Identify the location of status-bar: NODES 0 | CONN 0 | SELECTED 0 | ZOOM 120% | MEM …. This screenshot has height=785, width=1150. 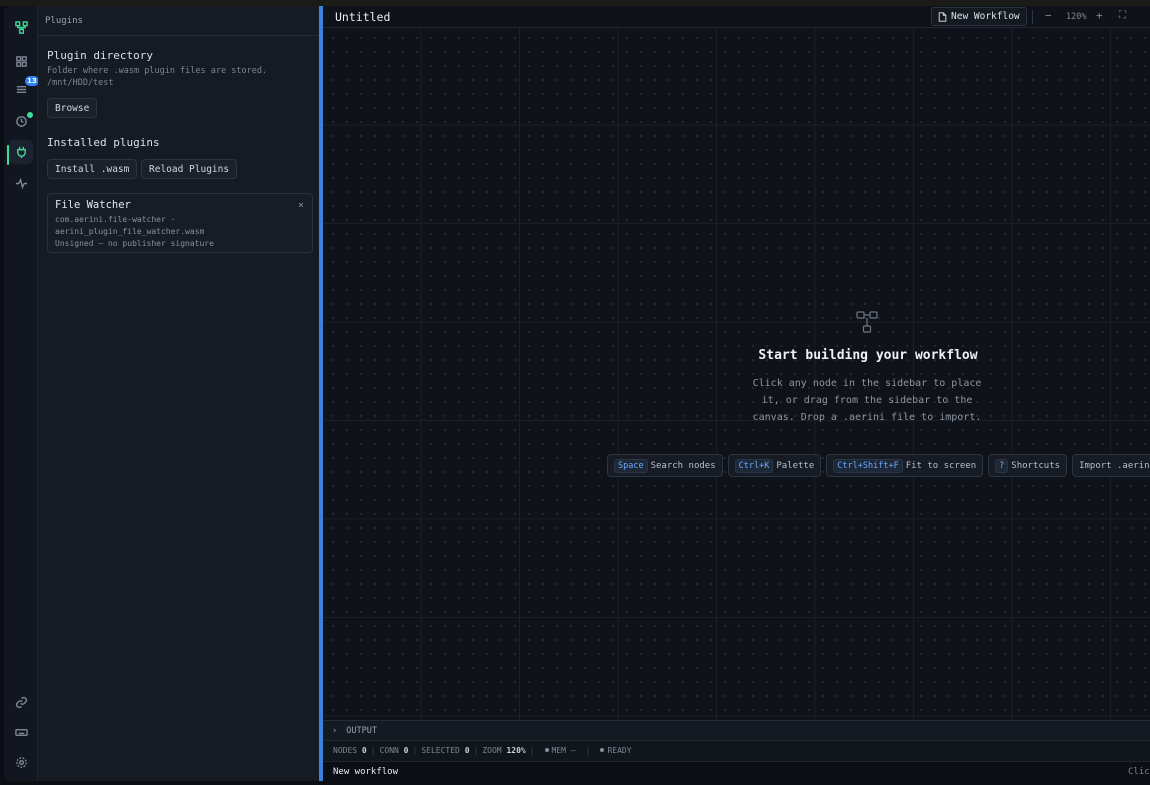
(736, 750).